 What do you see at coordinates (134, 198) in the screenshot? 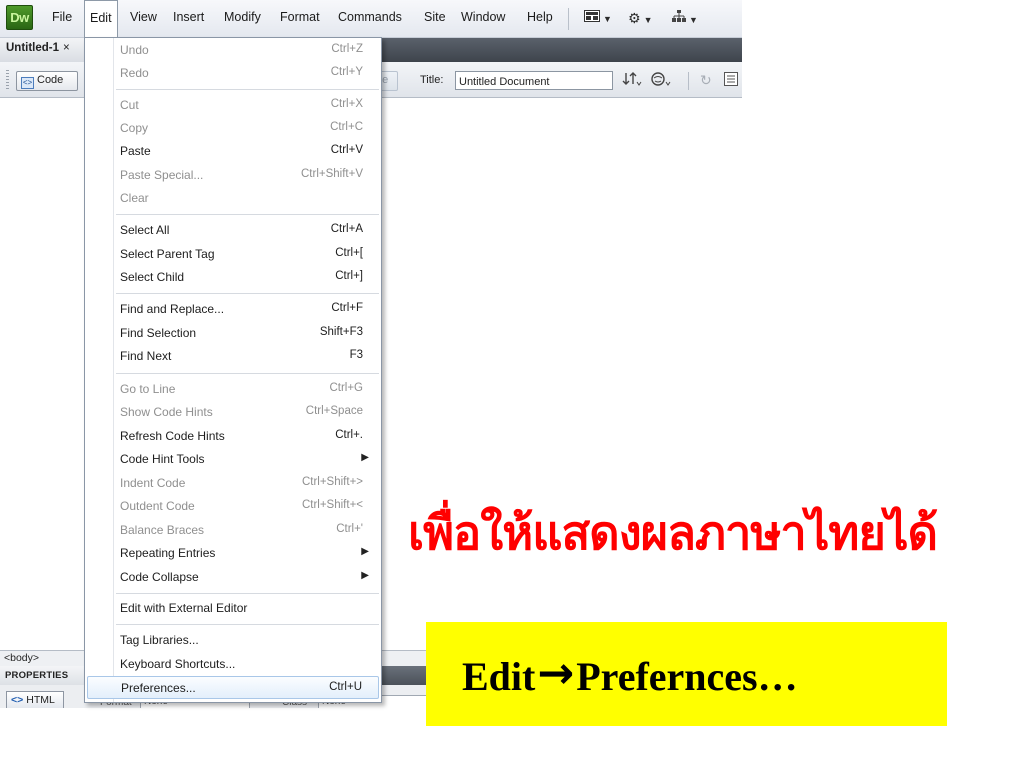
I see `menu-item-label: Clear` at bounding box center [134, 198].